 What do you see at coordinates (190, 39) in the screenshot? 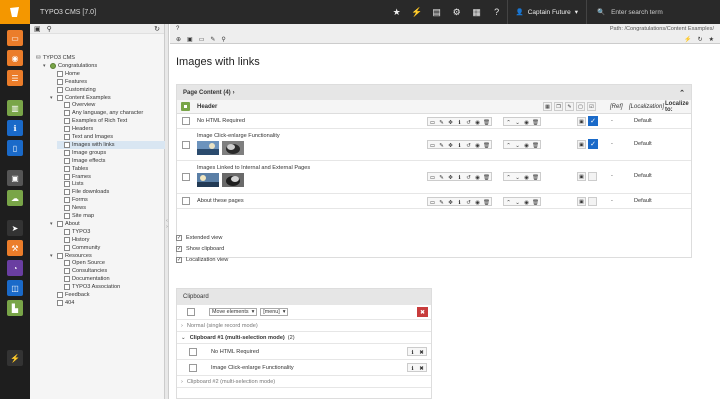
I see `new-content-icon: ▣` at bounding box center [190, 39].